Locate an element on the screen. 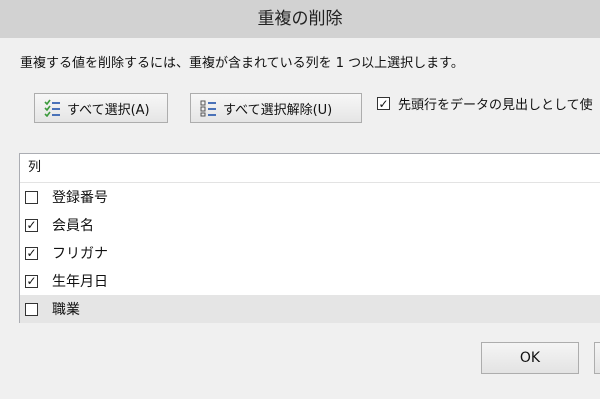 The height and width of the screenshot is (399, 600). ok-button: OK is located at coordinates (530, 358).